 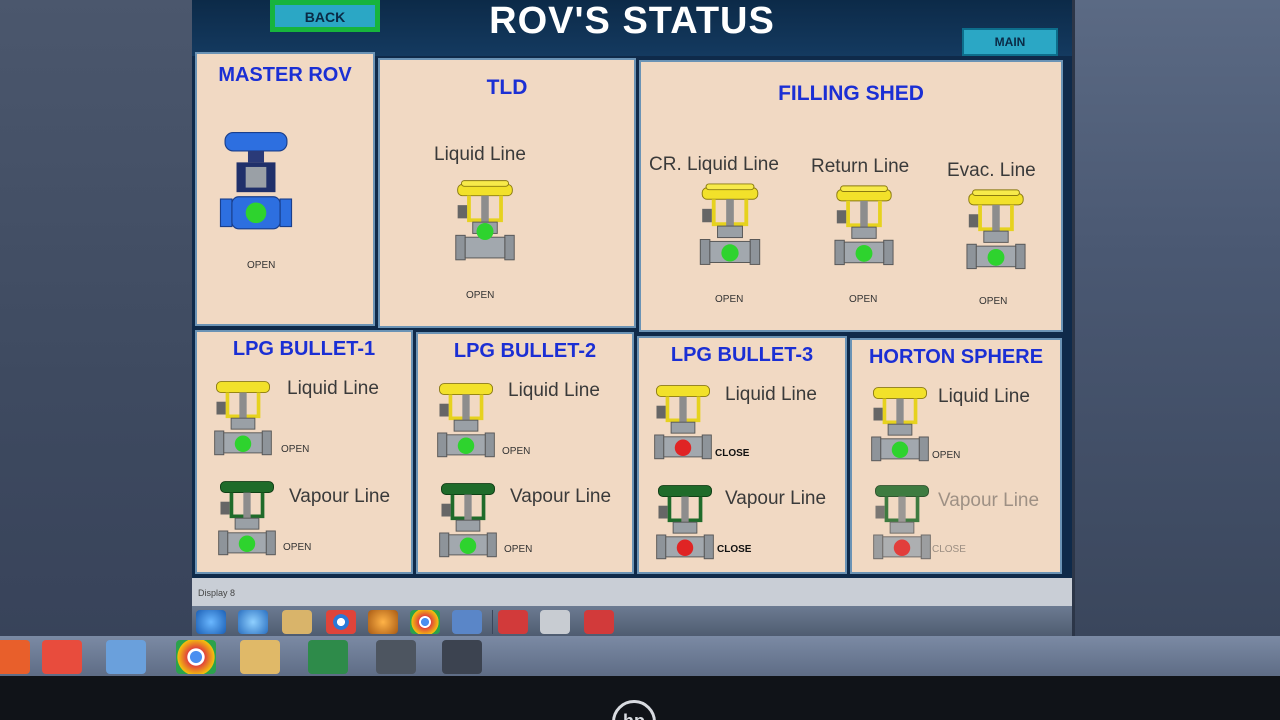 I want to click on master-rov-panel: MASTER ROV OPEN, so click(x=285, y=189).